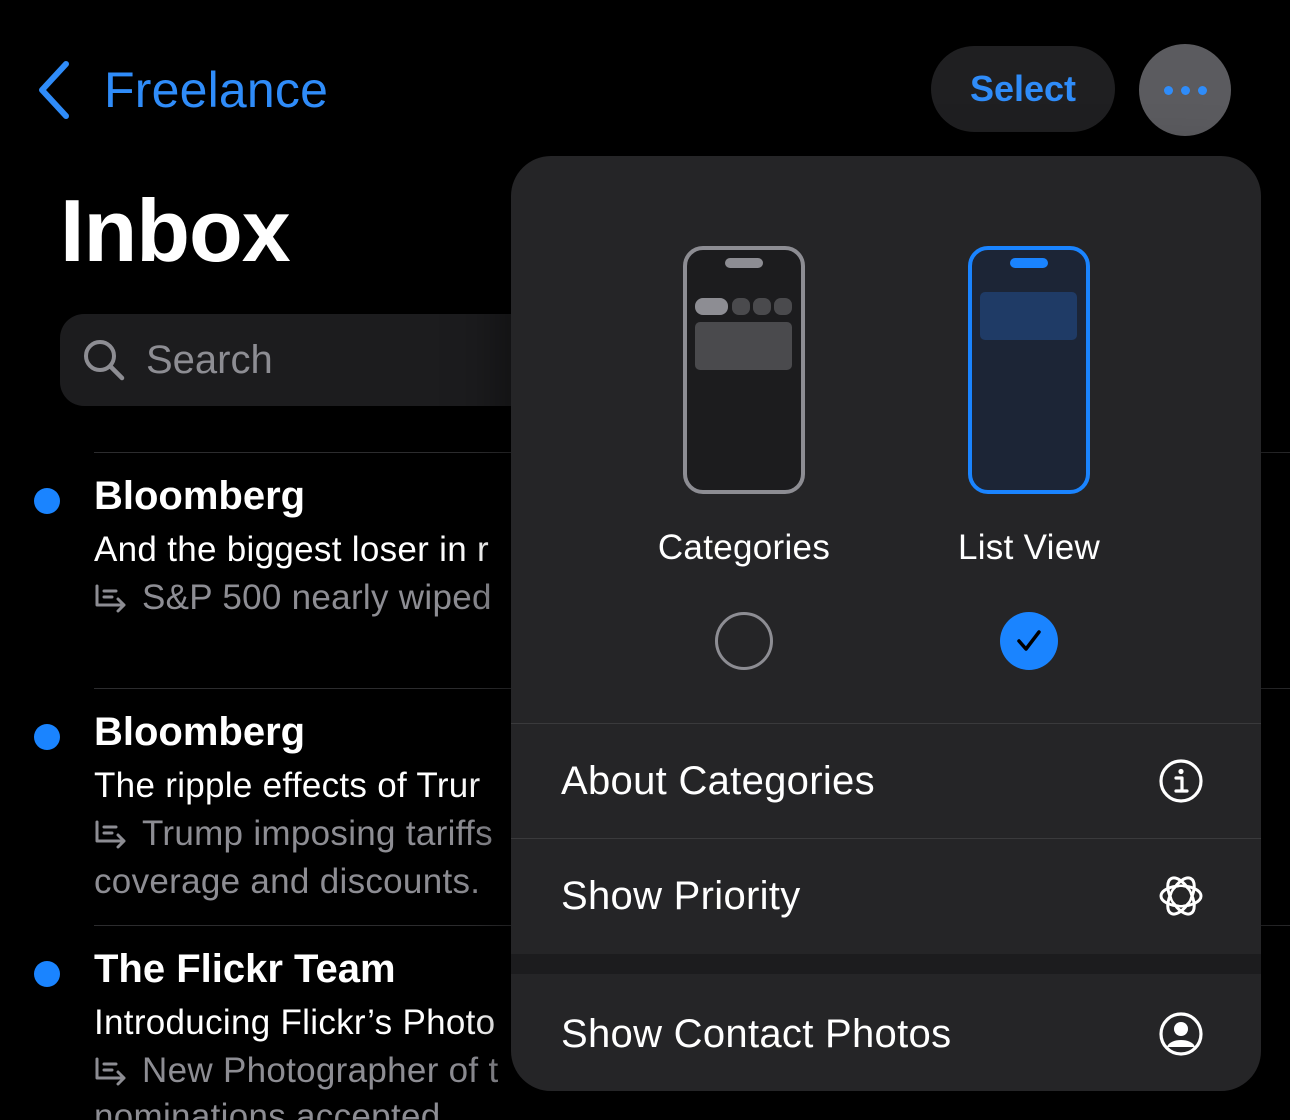 The height and width of the screenshot is (1120, 1290). What do you see at coordinates (756, 1033) in the screenshot?
I see `menu-item-label: Show Contact Photos` at bounding box center [756, 1033].